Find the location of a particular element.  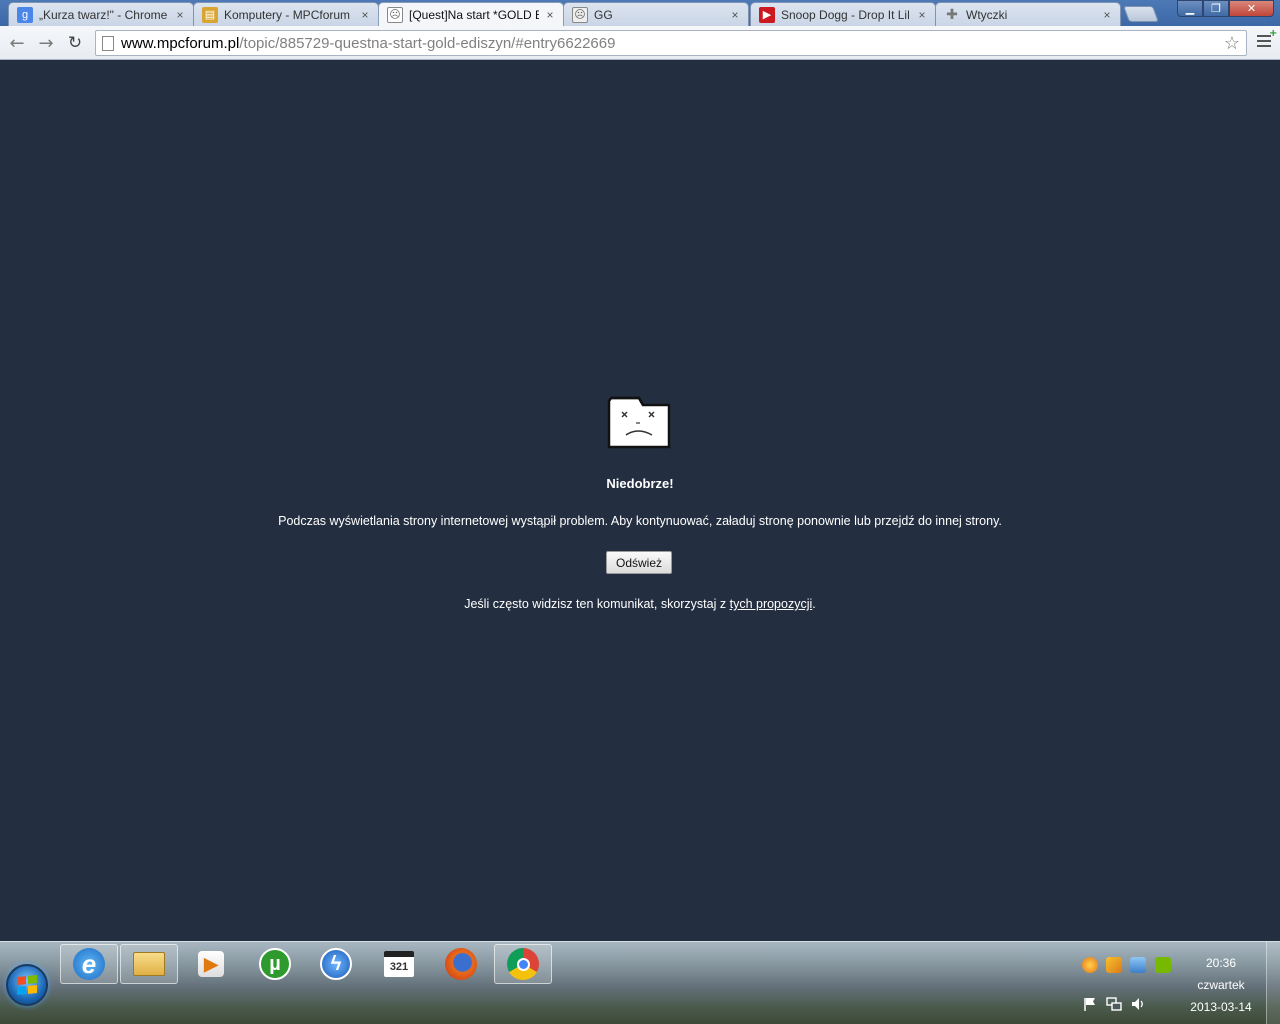

taskbar-media-player: ▶ is located at coordinates (211, 964).